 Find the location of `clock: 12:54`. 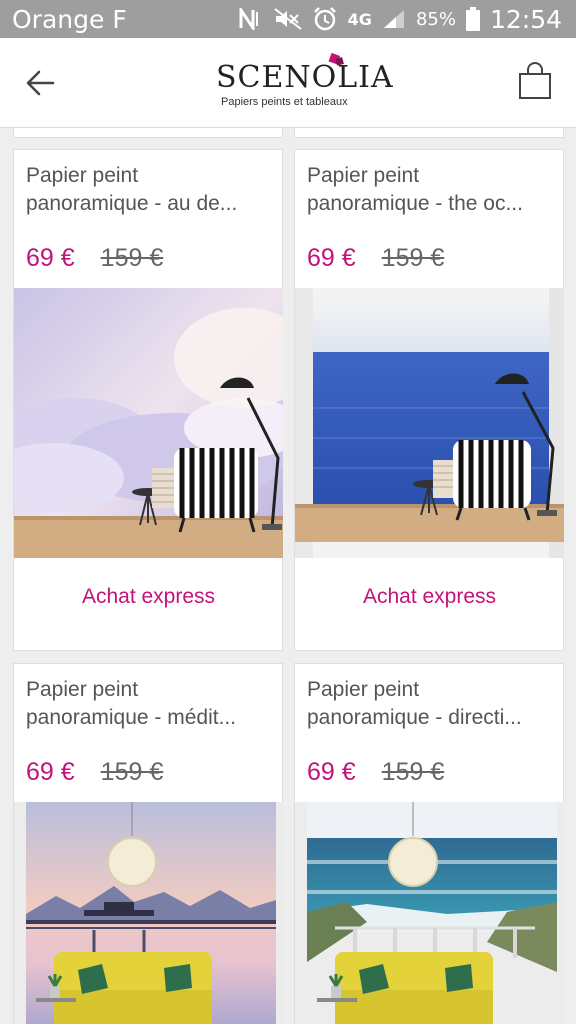

clock: 12:54 is located at coordinates (525, 19).